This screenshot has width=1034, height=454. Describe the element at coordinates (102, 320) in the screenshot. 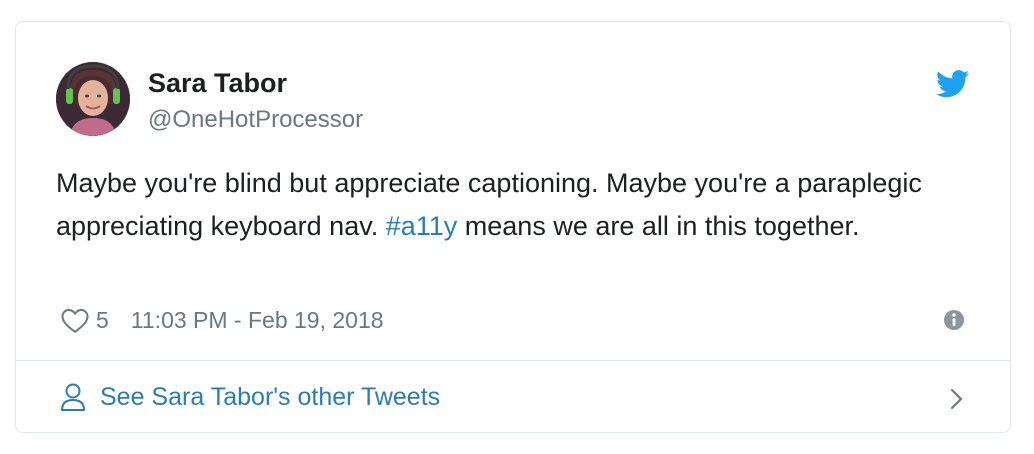

I see `like-count: 5` at that location.